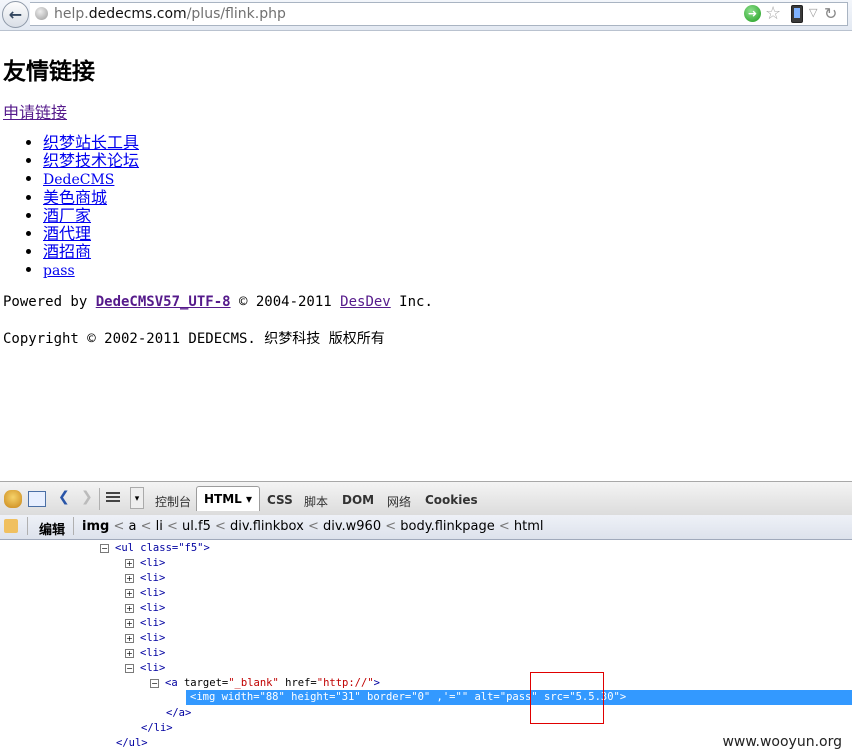 The image size is (852, 753). Describe the element at coordinates (75, 197) in the screenshot. I see `friend-link: 美色商城` at that location.